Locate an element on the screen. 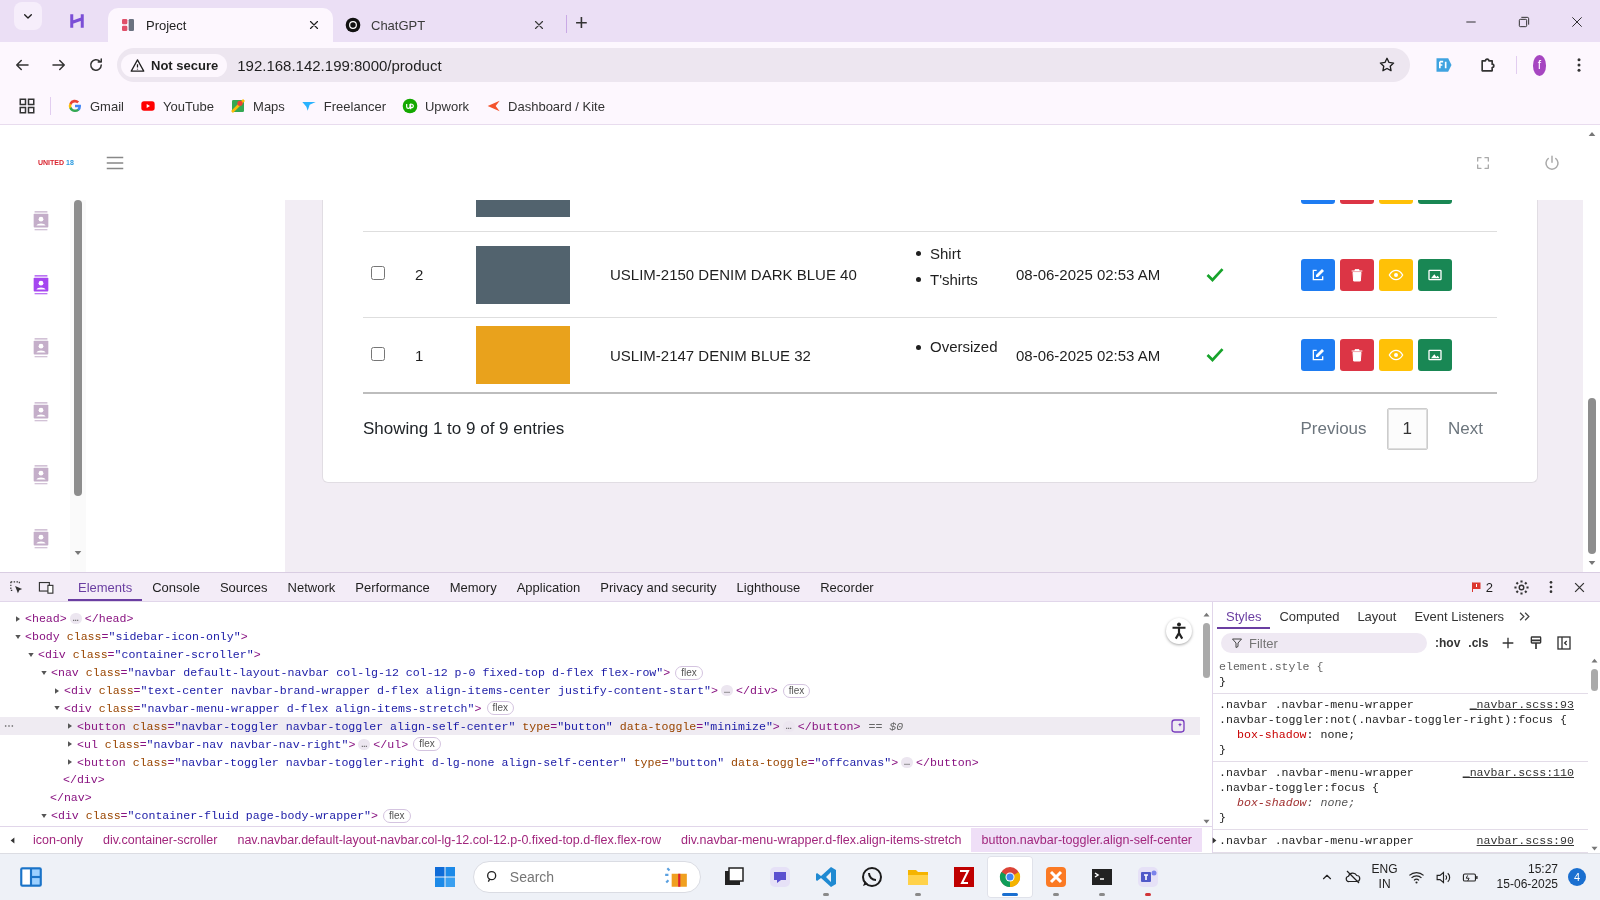  styles-pane-tab: Event Listeners is located at coordinates (1459, 616).